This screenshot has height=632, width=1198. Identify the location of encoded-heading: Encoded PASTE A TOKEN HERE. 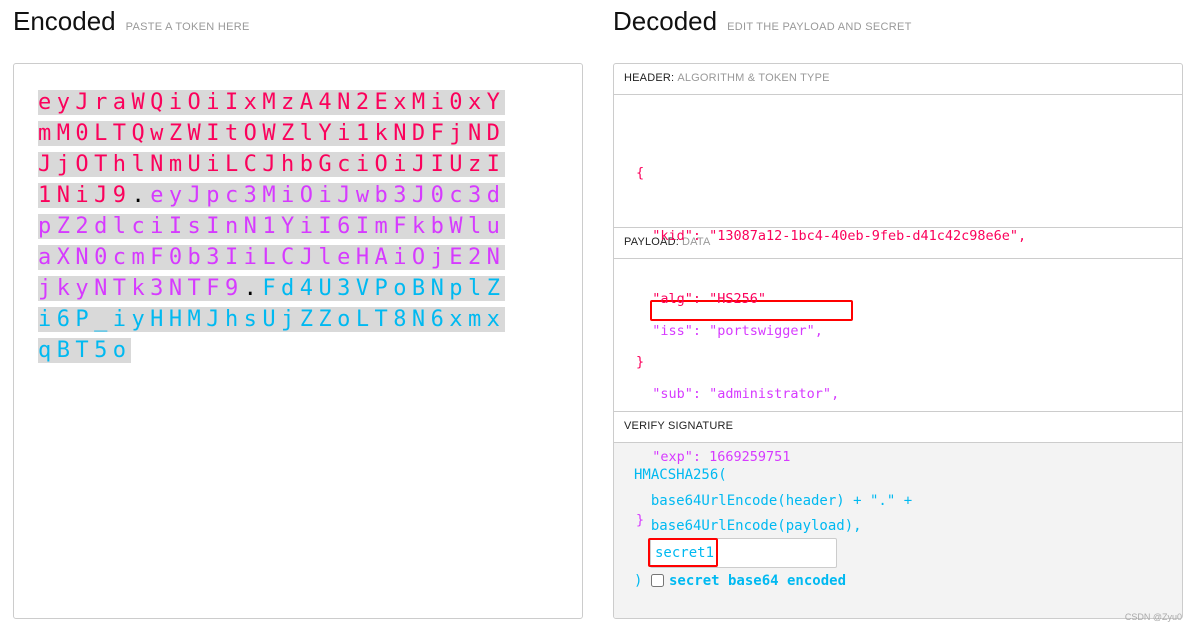
(131, 21).